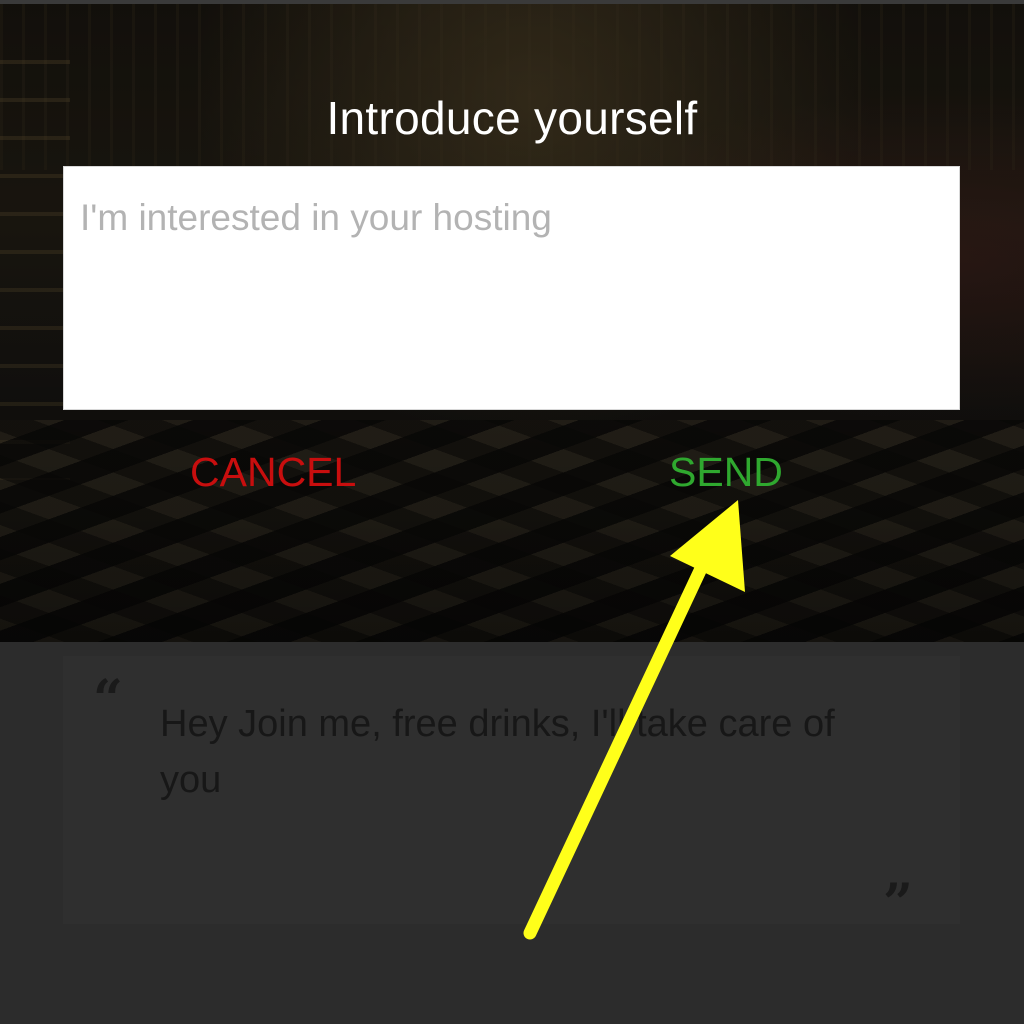  What do you see at coordinates (898, 903) in the screenshot?
I see `close-quote-icon: ”` at bounding box center [898, 903].